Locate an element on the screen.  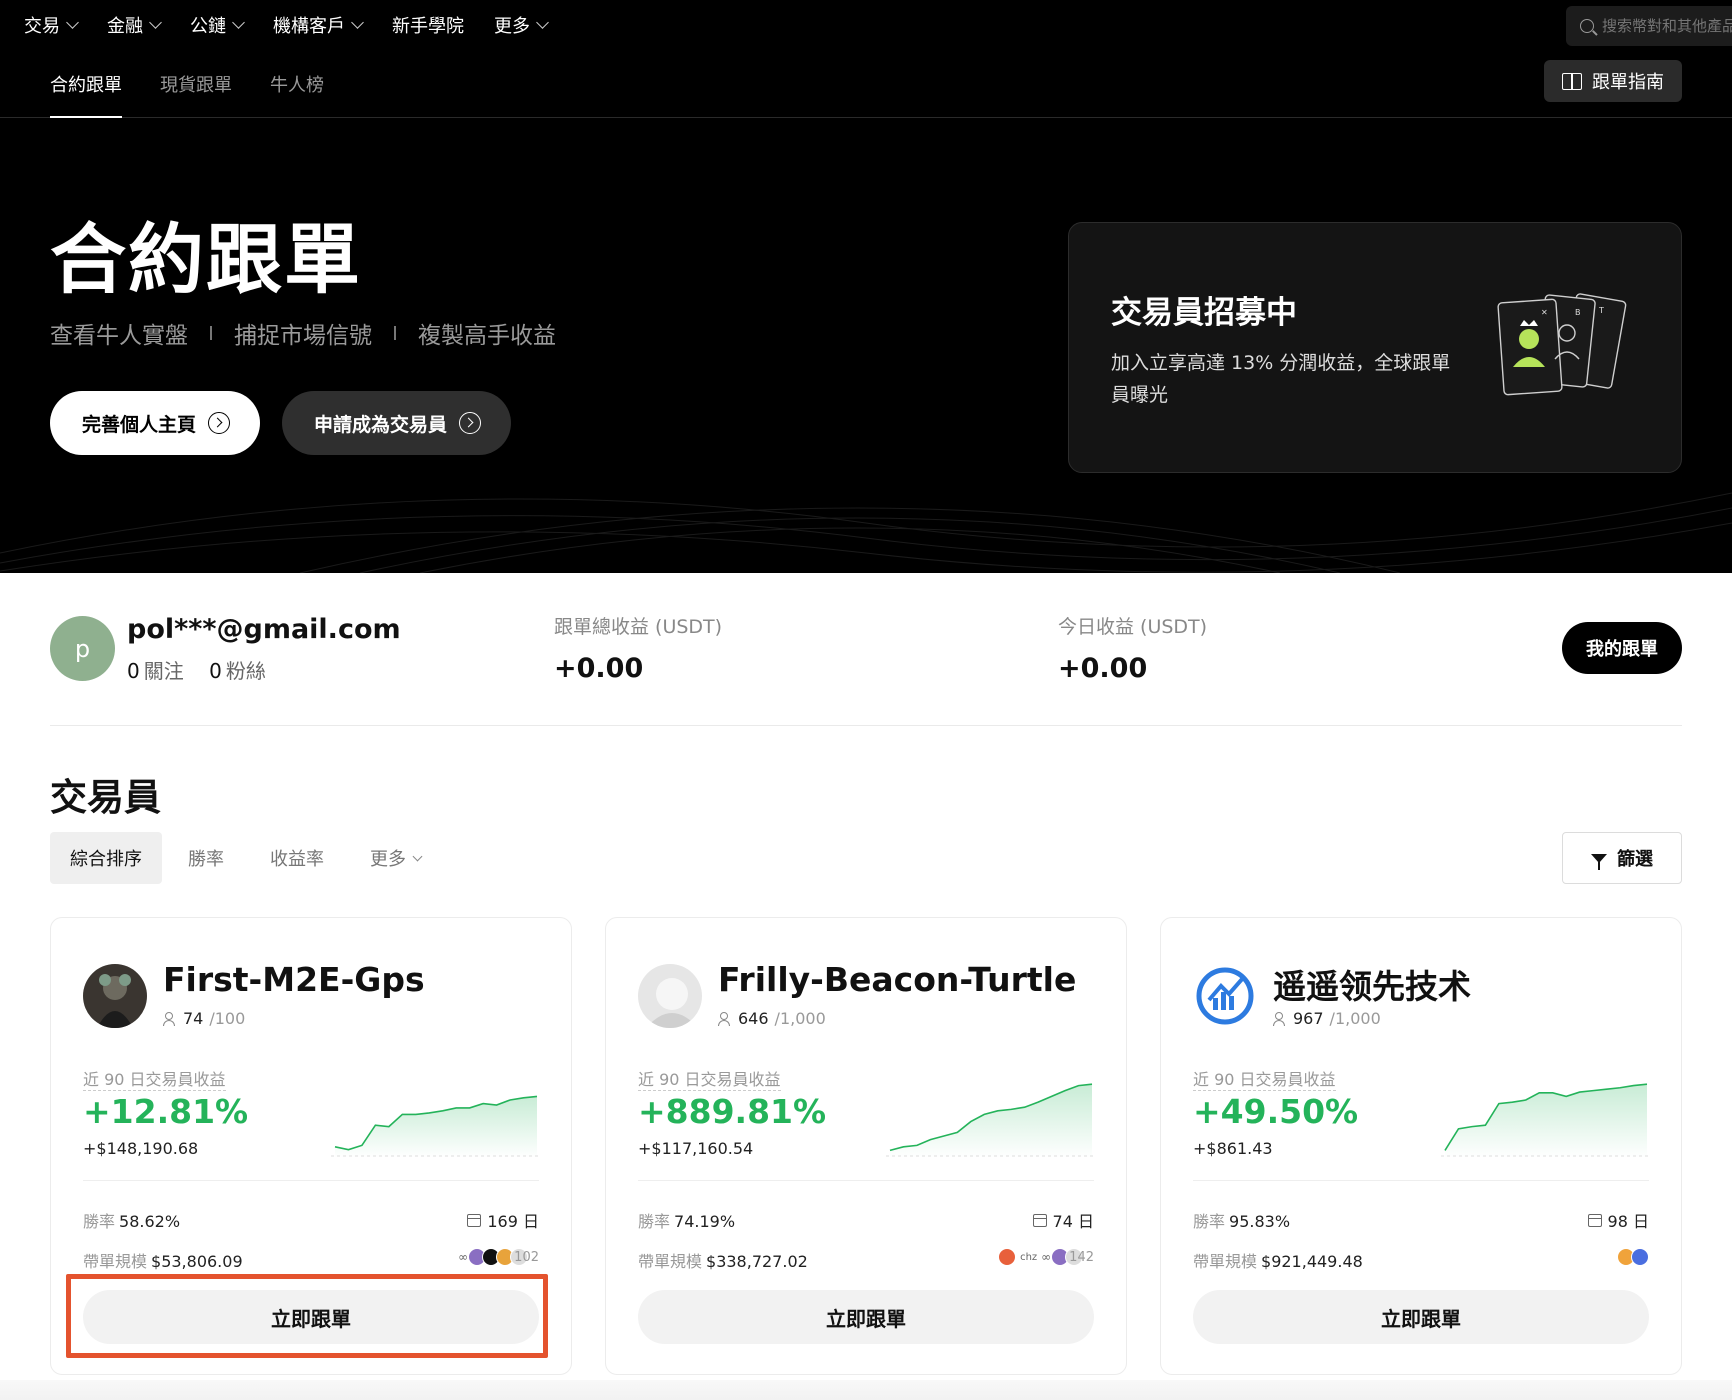
search-box is located at coordinates (1649, 26).